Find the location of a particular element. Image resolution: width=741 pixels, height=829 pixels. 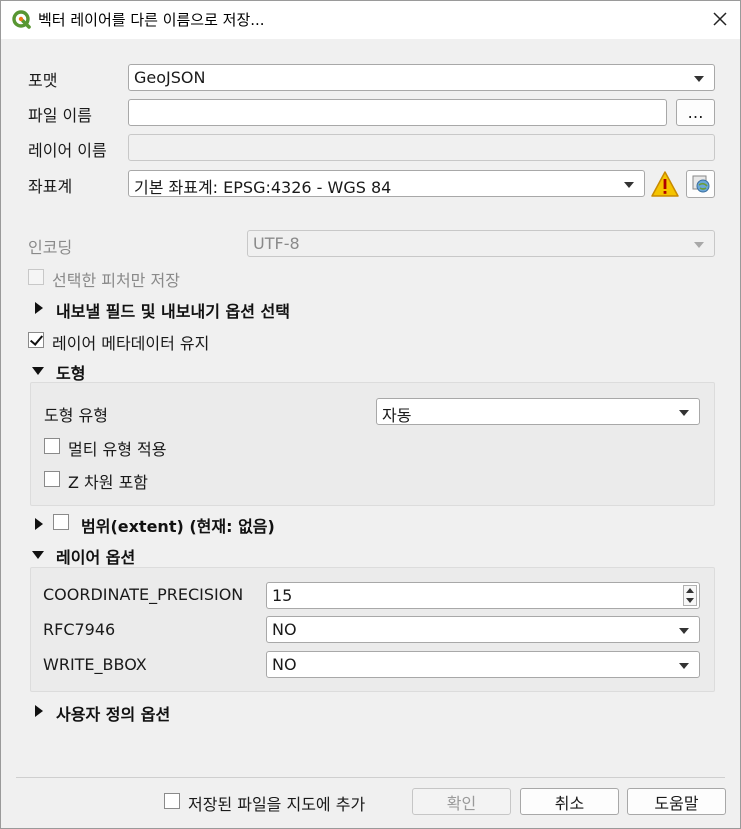

write-bbox-select: NO is located at coordinates (483, 664).